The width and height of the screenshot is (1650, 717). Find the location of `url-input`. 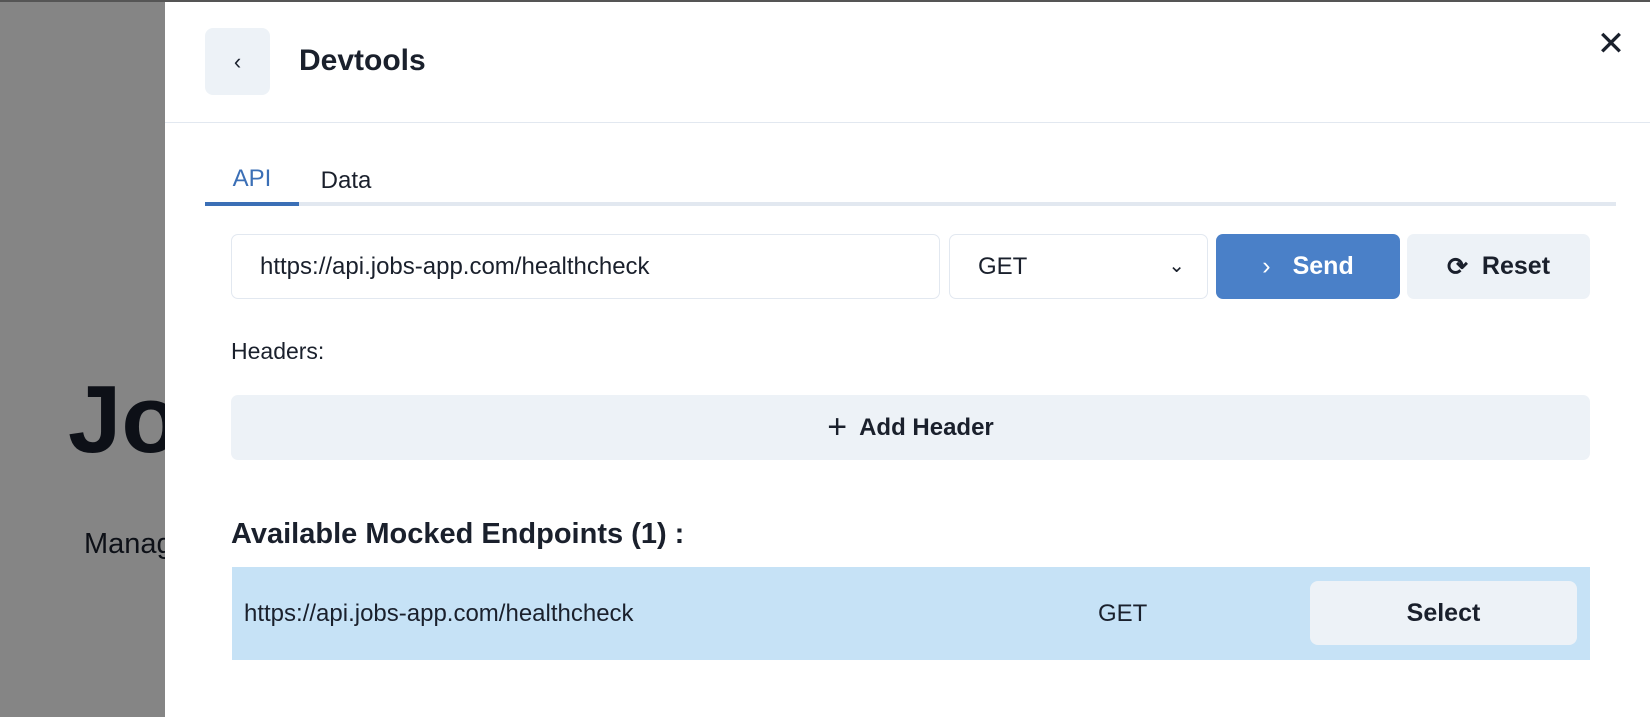

url-input is located at coordinates (585, 266).